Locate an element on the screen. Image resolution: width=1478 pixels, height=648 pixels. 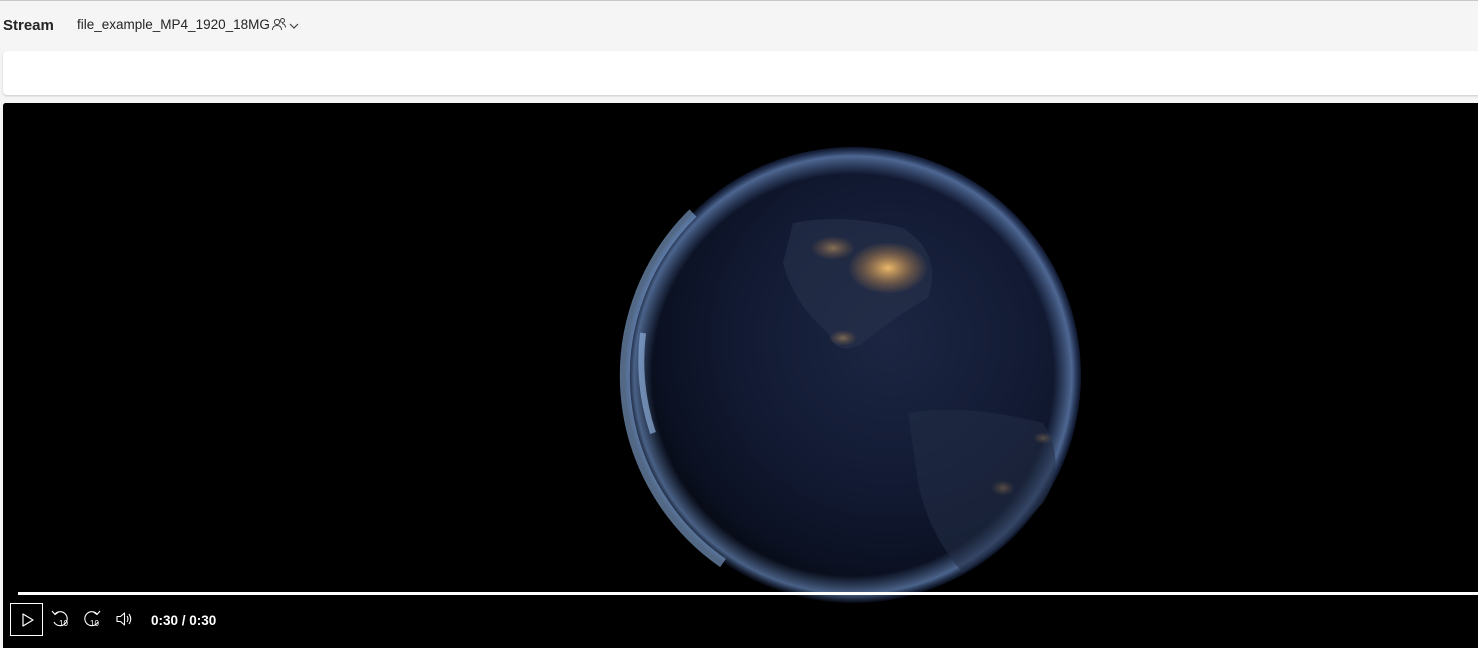
play-icon is located at coordinates (27, 619).